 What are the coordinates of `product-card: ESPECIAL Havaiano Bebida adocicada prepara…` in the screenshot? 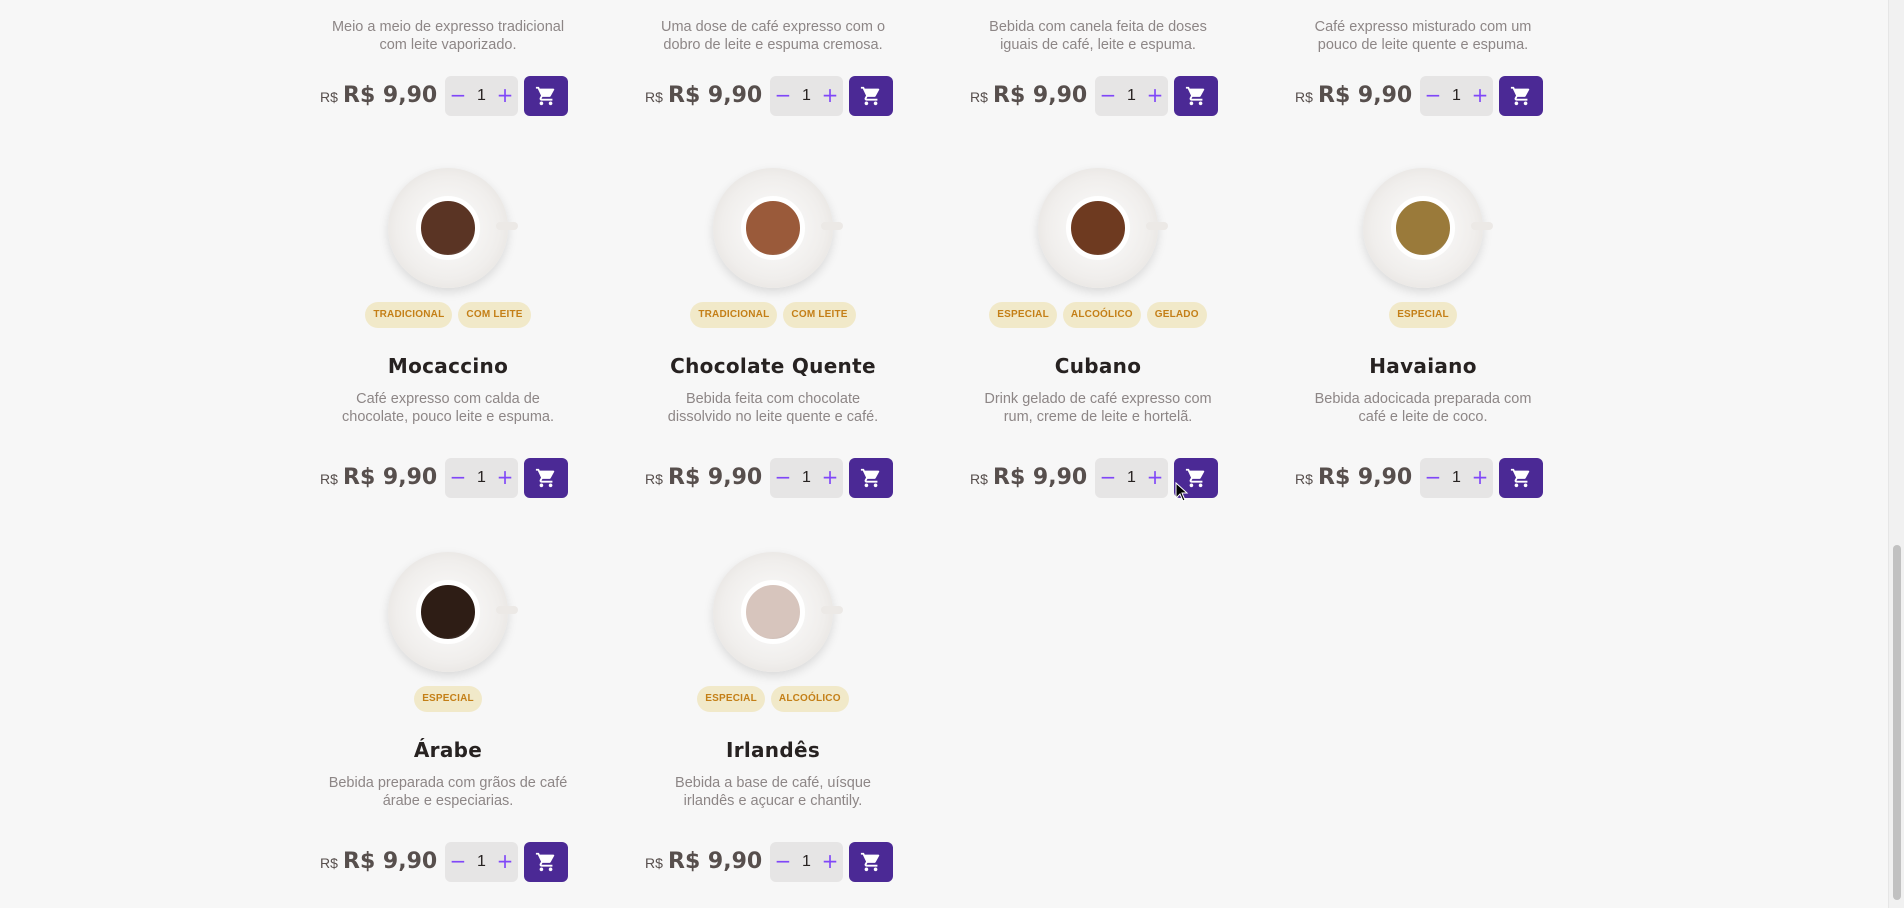 It's located at (1423, 333).